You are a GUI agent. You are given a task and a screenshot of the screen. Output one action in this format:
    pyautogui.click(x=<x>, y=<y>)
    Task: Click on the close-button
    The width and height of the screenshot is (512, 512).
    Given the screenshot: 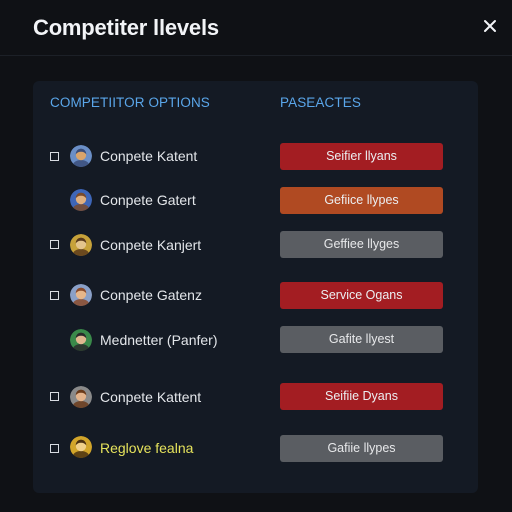 What is the action you would take?
    pyautogui.click(x=491, y=27)
    